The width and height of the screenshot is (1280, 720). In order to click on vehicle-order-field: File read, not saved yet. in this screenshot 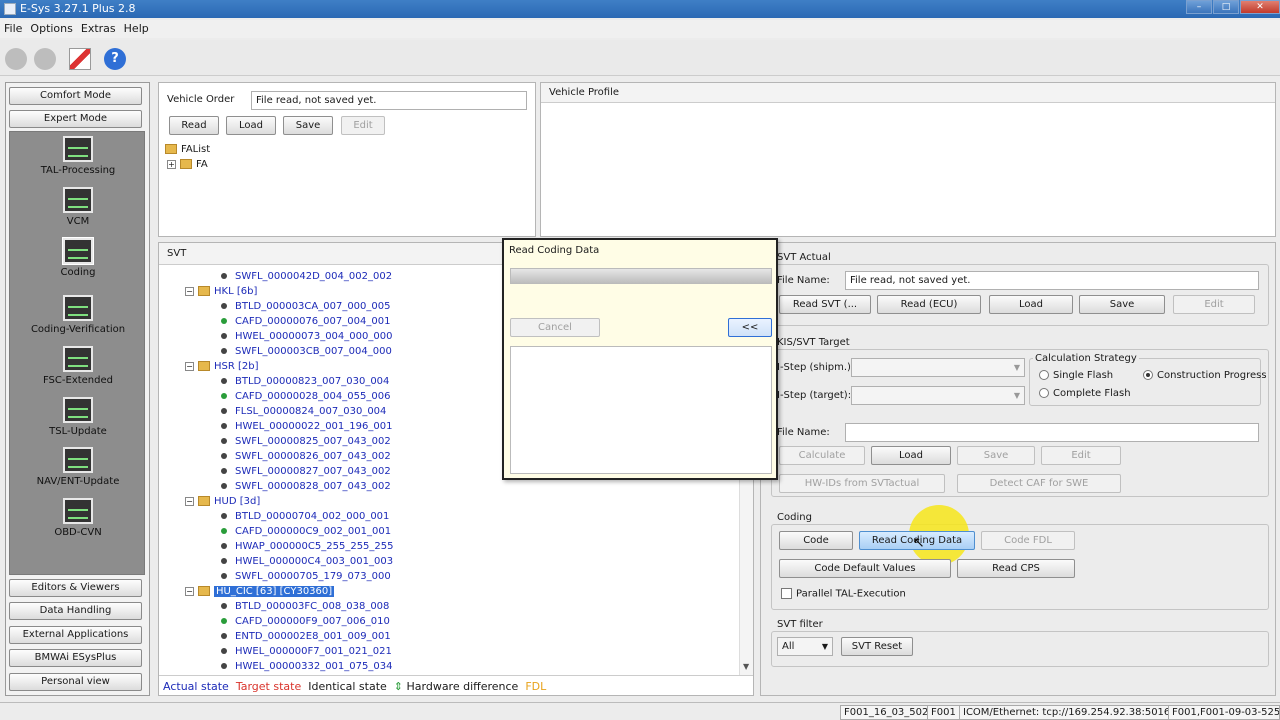, I will do `click(389, 100)`.